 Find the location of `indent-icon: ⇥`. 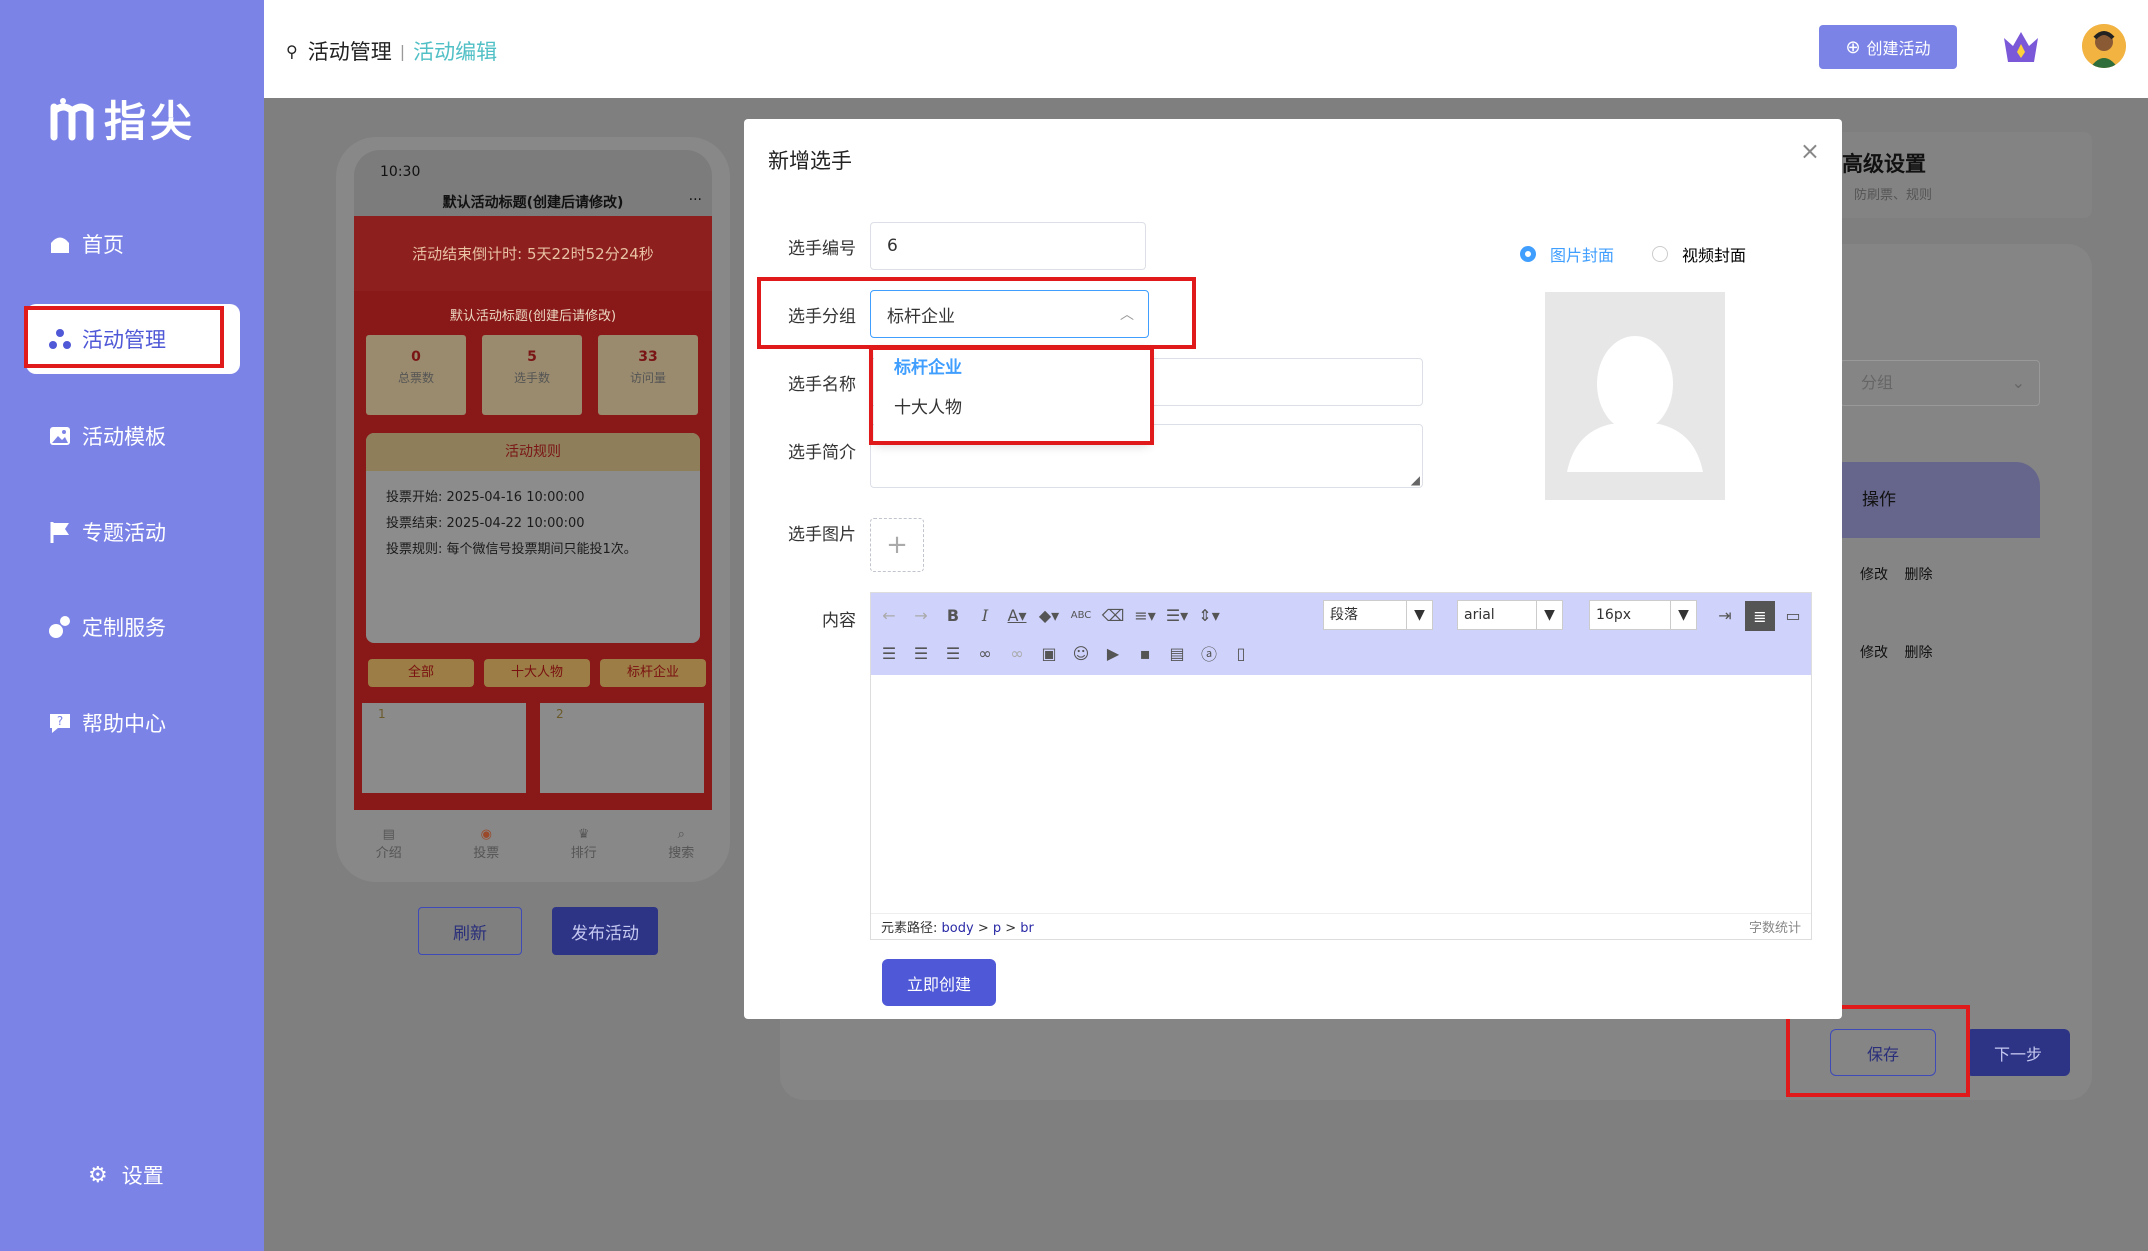

indent-icon: ⇥ is located at coordinates (1725, 615).